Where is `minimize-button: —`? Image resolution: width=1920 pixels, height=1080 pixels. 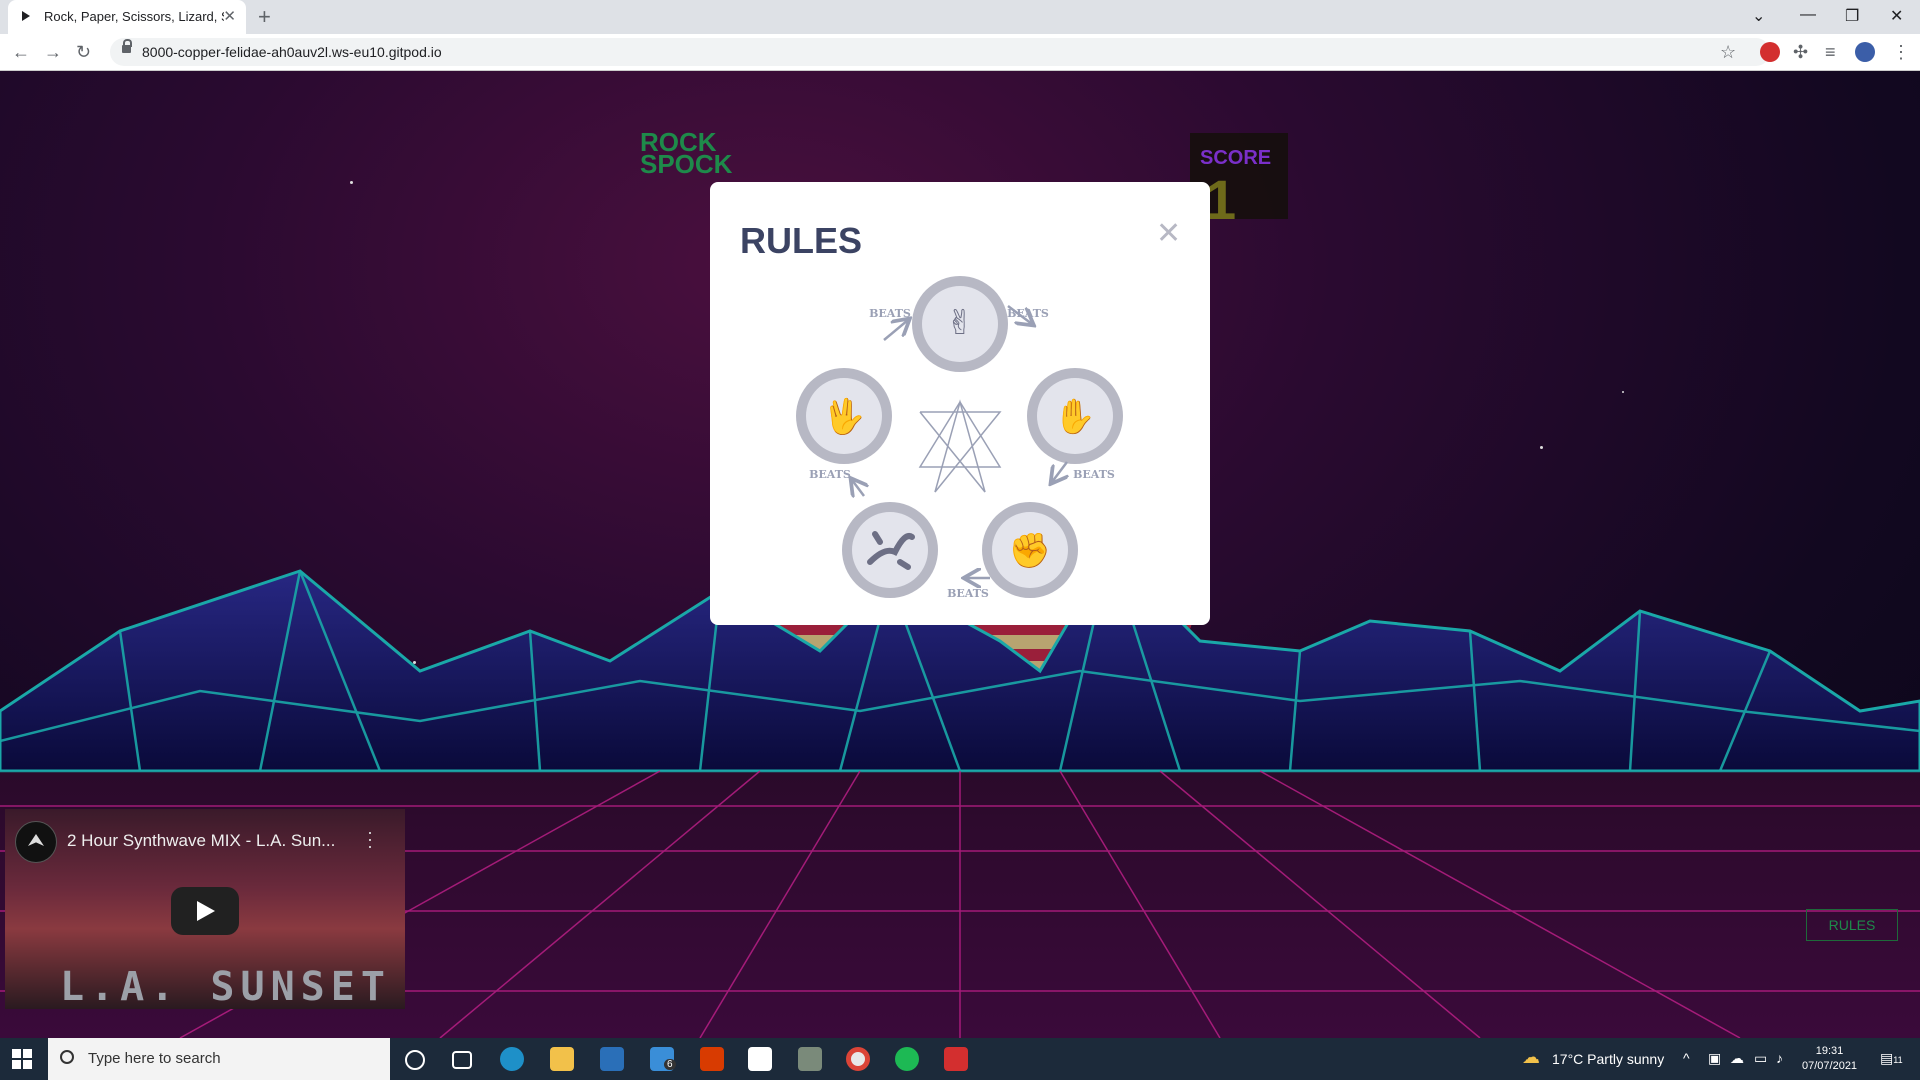 minimize-button: — is located at coordinates (1808, 15).